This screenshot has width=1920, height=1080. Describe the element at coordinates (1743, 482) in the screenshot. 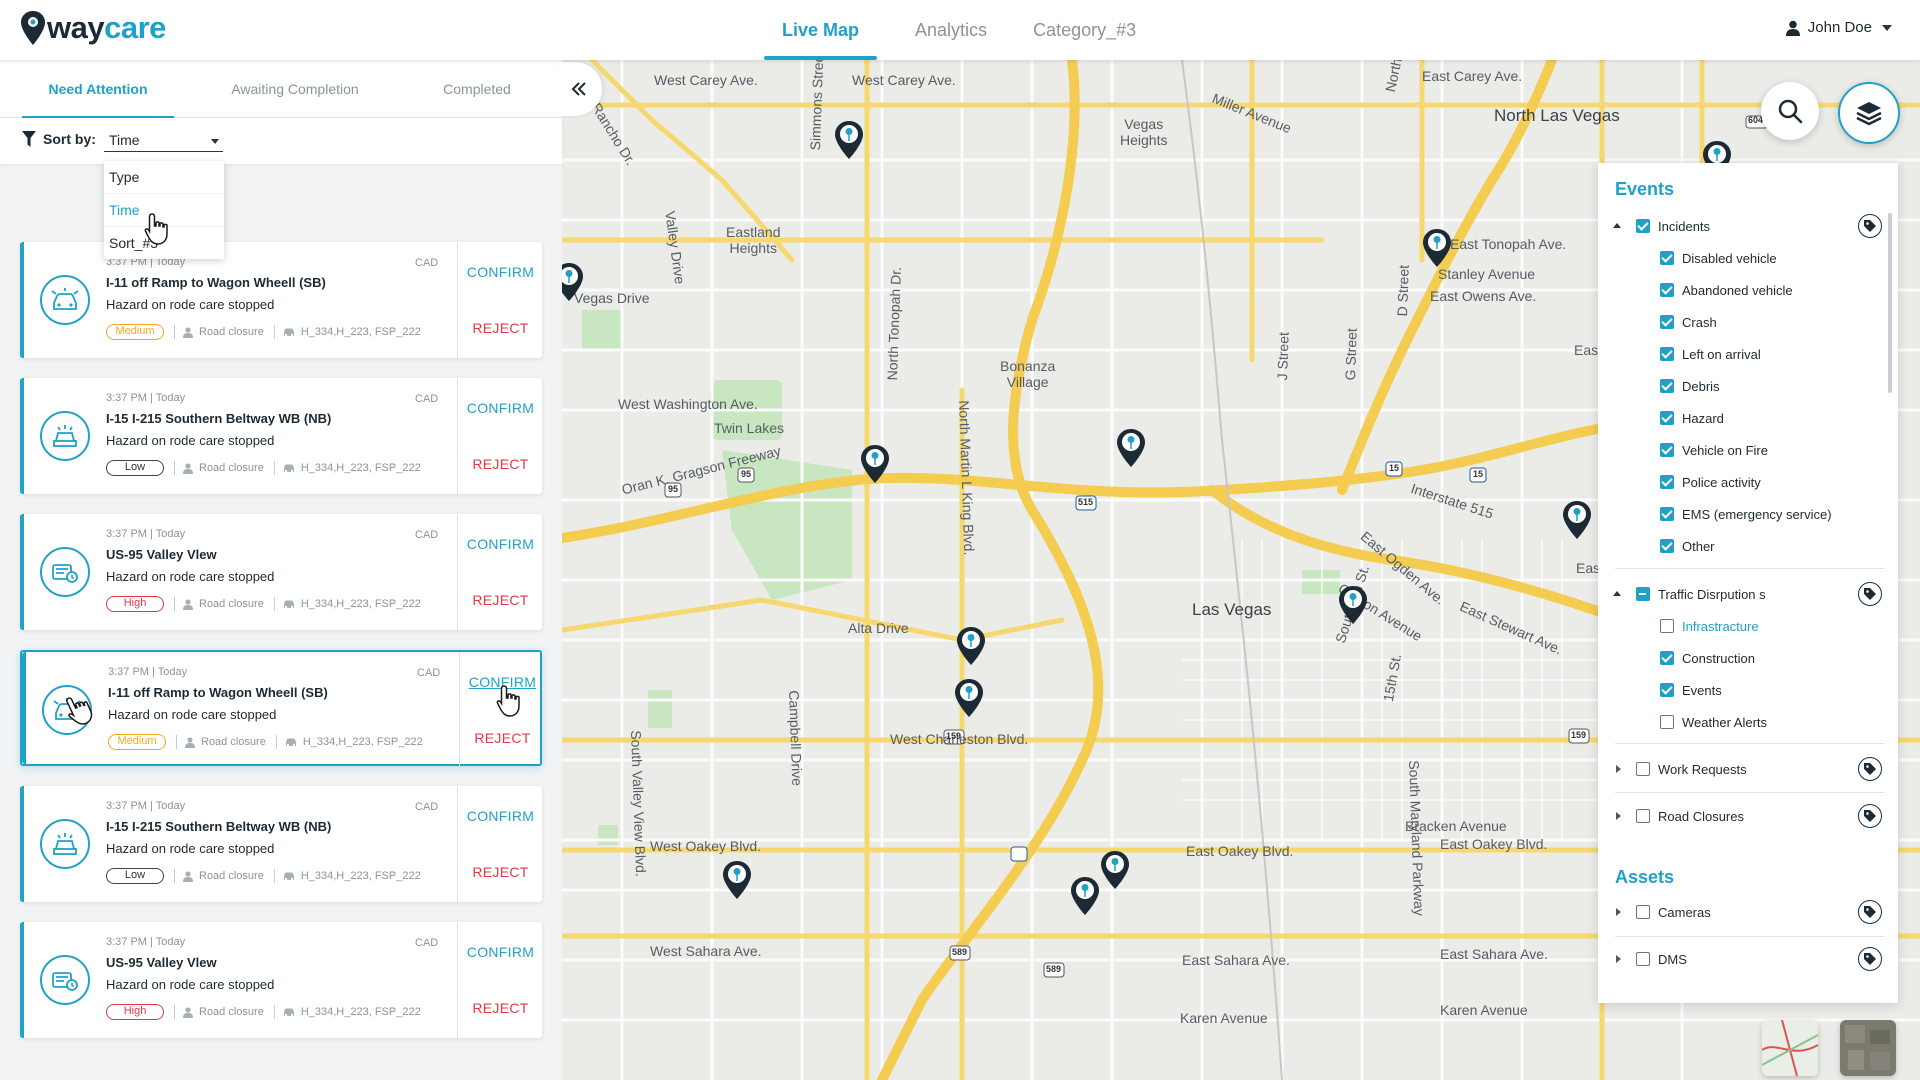

I see `layer-incident-item: Police activity` at that location.